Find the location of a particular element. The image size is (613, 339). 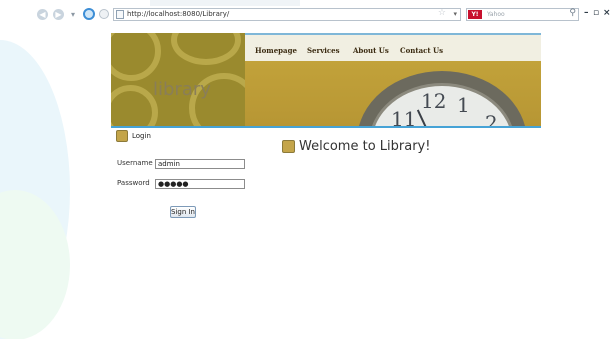

login-header: Login is located at coordinates (133, 136).